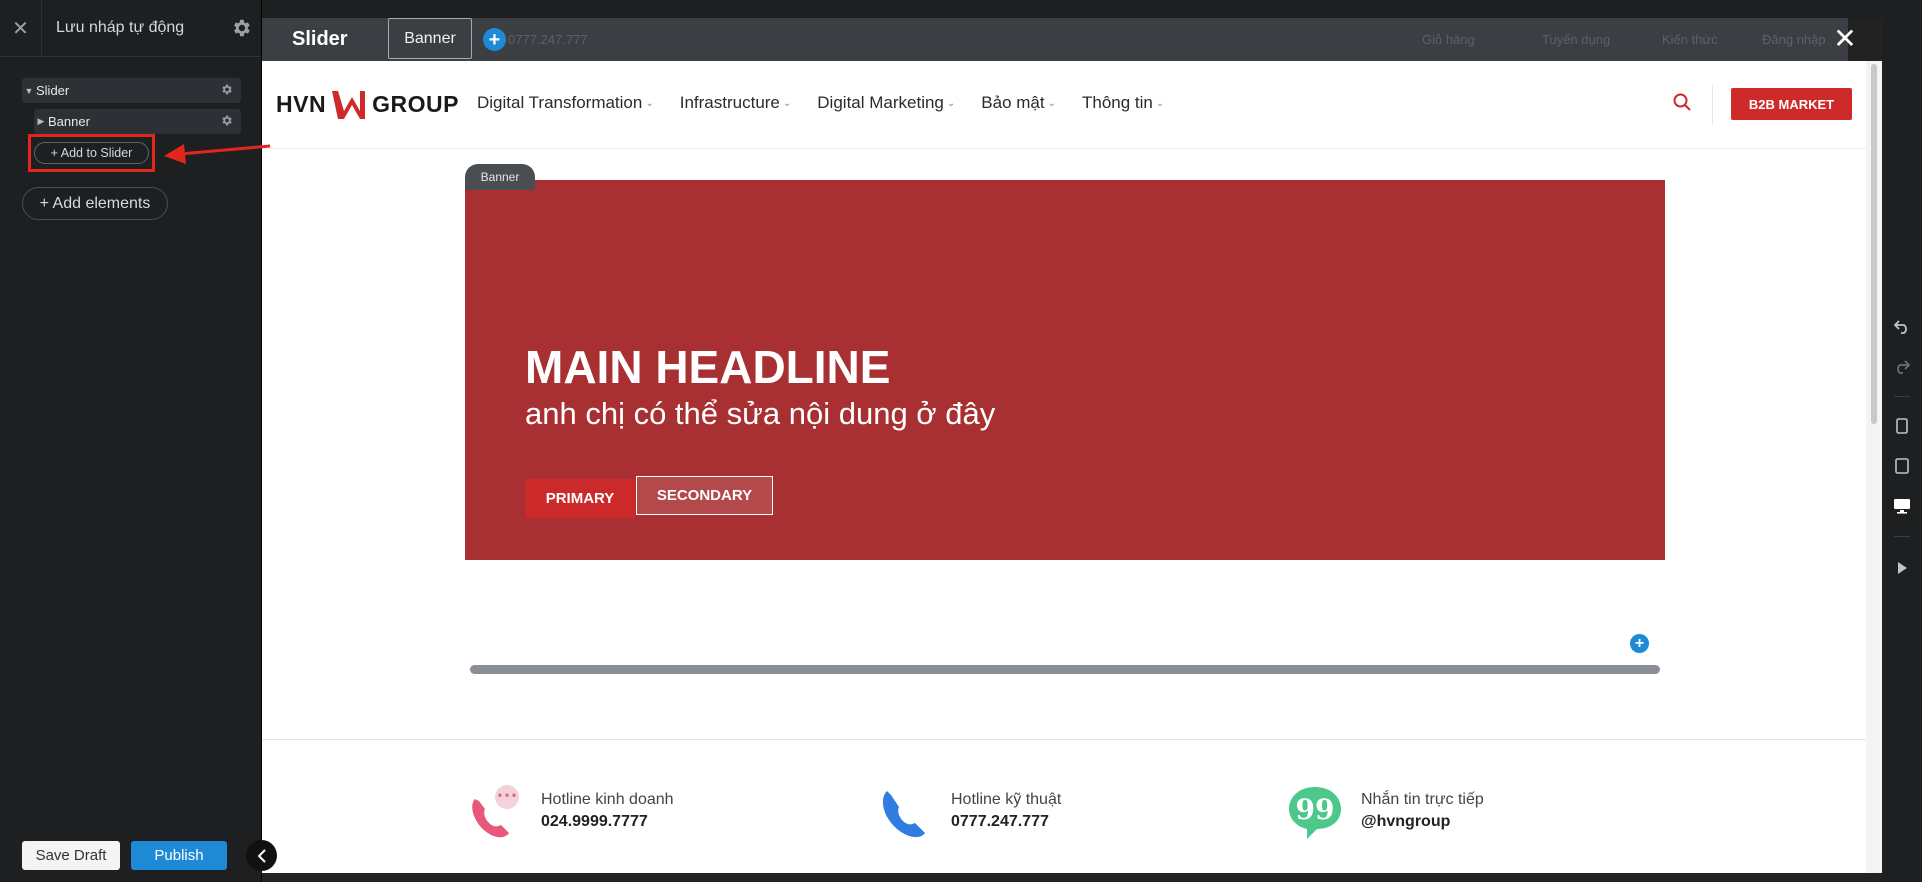 The image size is (1922, 882). What do you see at coordinates (69, 121) in the screenshot?
I see `tree-item-label: Banner` at bounding box center [69, 121].